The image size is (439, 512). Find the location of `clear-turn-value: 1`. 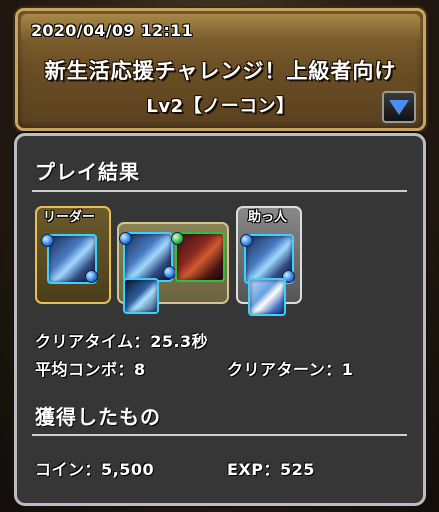

clear-turn-value: 1 is located at coordinates (347, 369).